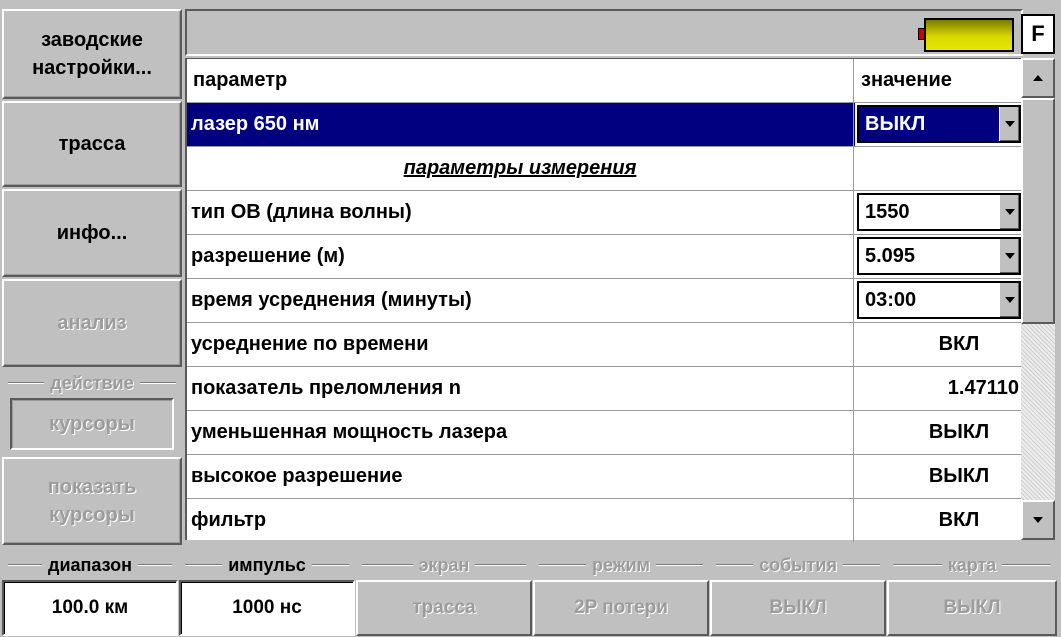  I want to click on row-param: показатель преломления n, so click(520, 388).